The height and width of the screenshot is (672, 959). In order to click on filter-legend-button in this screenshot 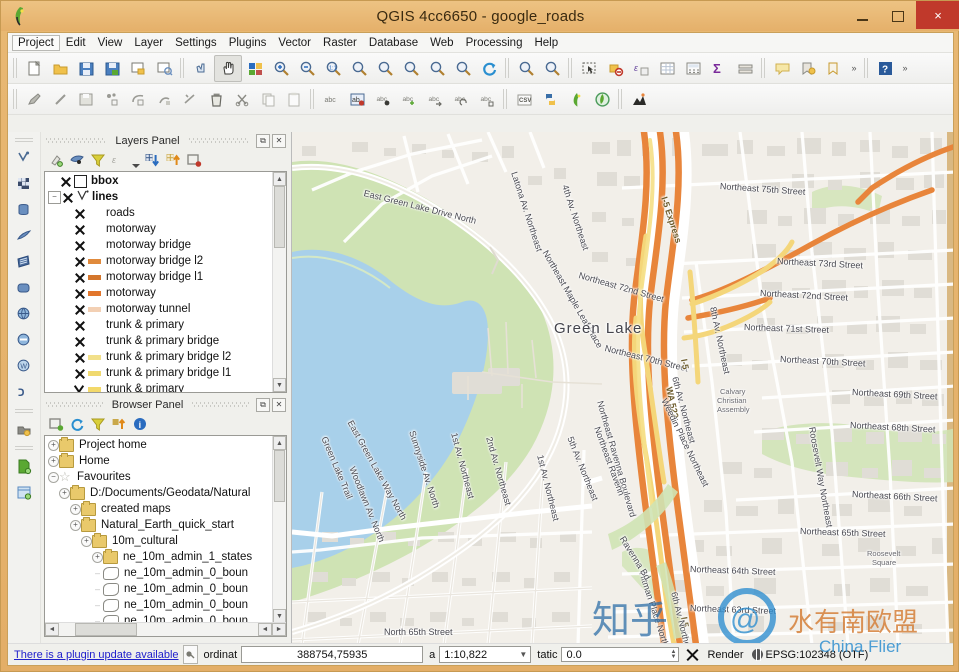, I will do `click(98, 160)`.